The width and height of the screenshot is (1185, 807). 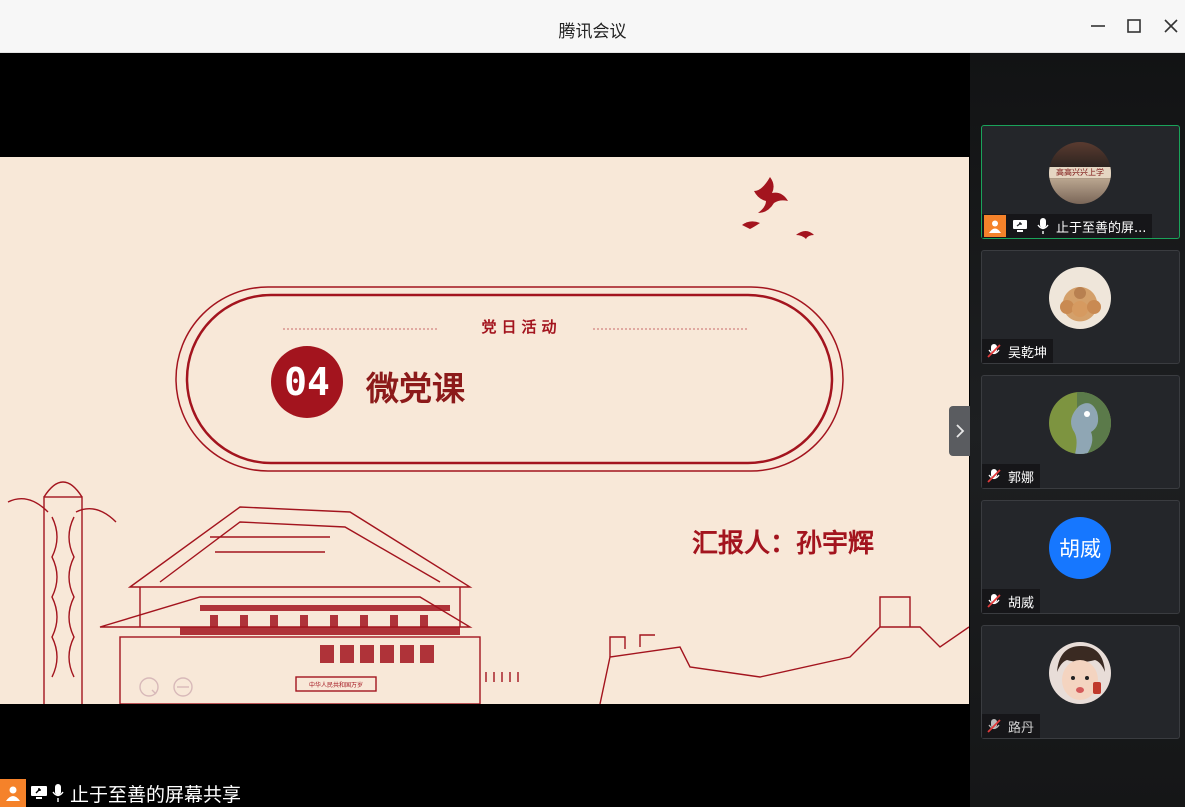 I want to click on minimize-button, so click(x=1098, y=26).